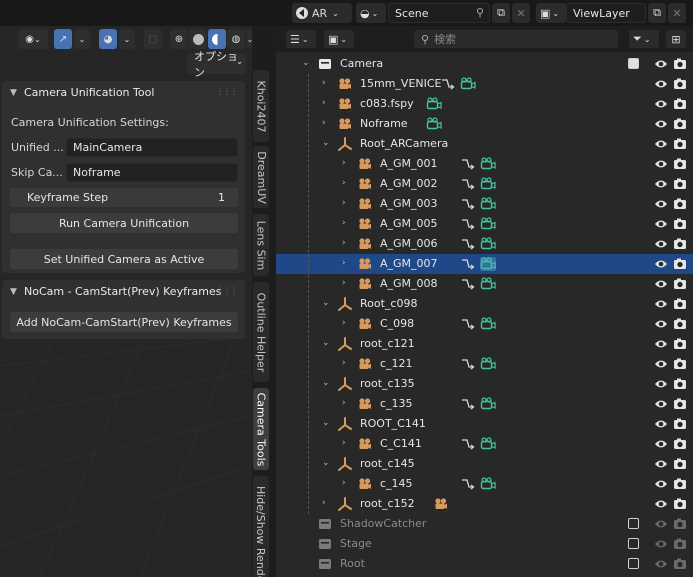 Image resolution: width=693 pixels, height=577 pixels. I want to click on outliner-row: › C_C141, so click(484, 444).